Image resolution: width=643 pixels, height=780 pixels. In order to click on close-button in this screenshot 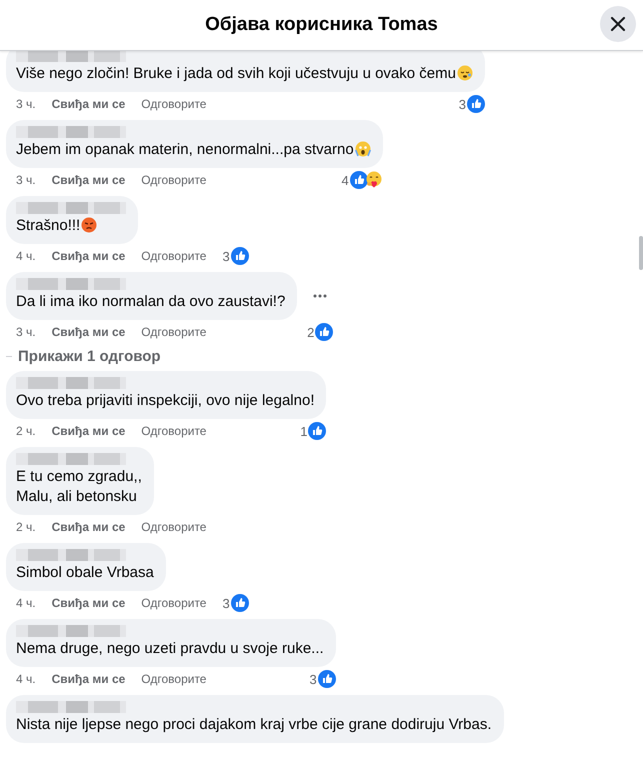, I will do `click(618, 24)`.